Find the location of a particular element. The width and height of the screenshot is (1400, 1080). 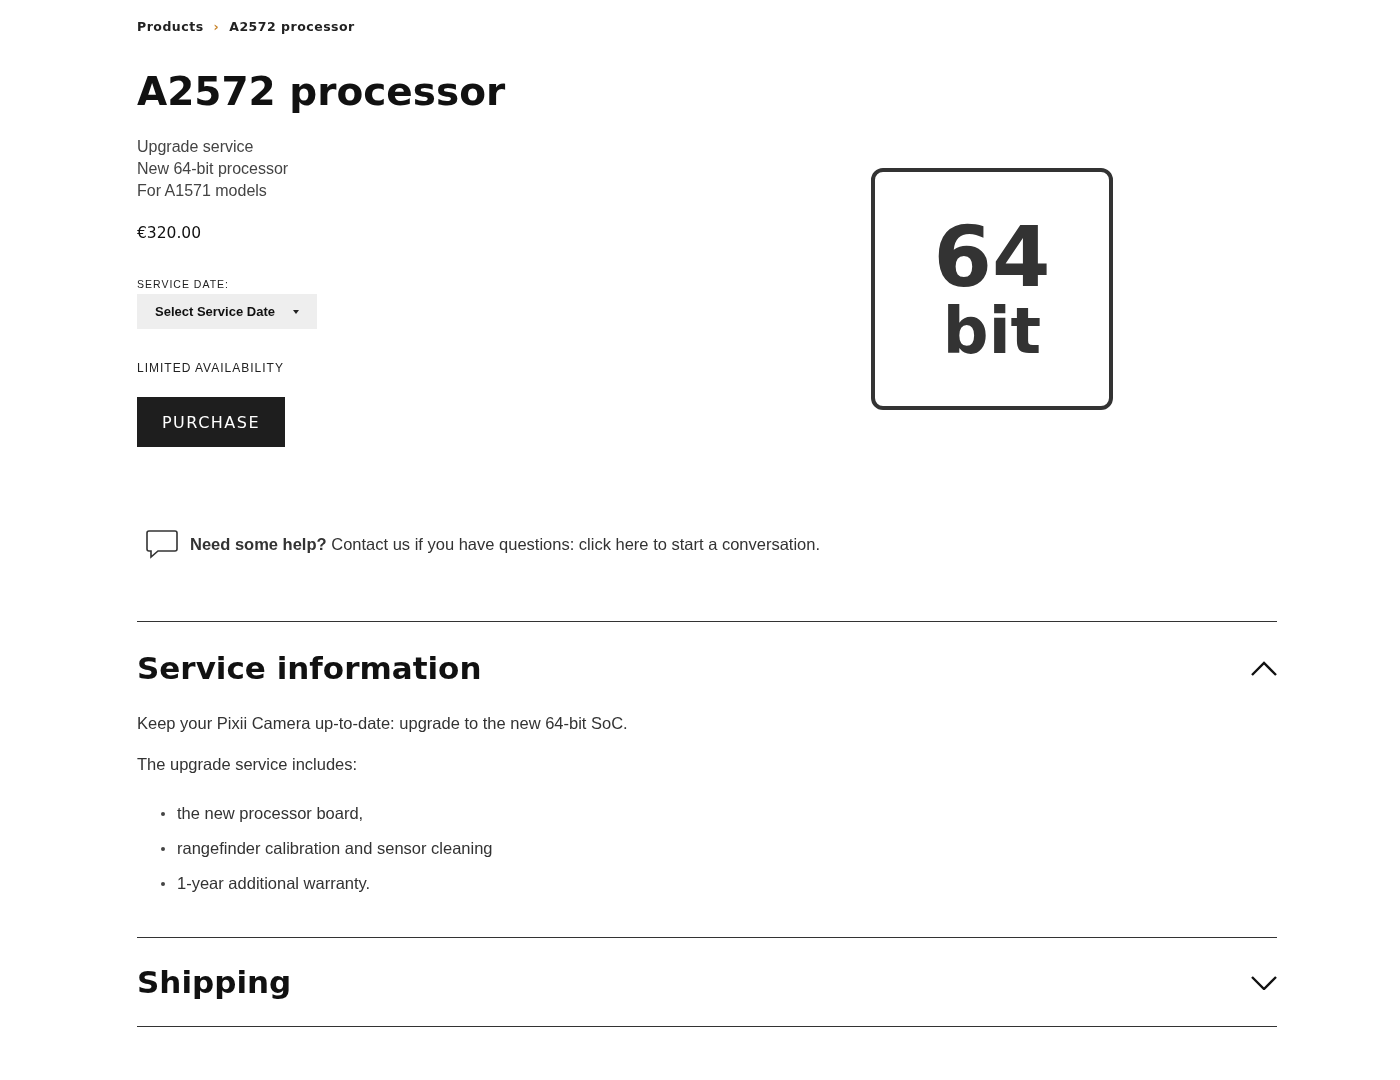

breadcrumb-link: Products is located at coordinates (170, 26).